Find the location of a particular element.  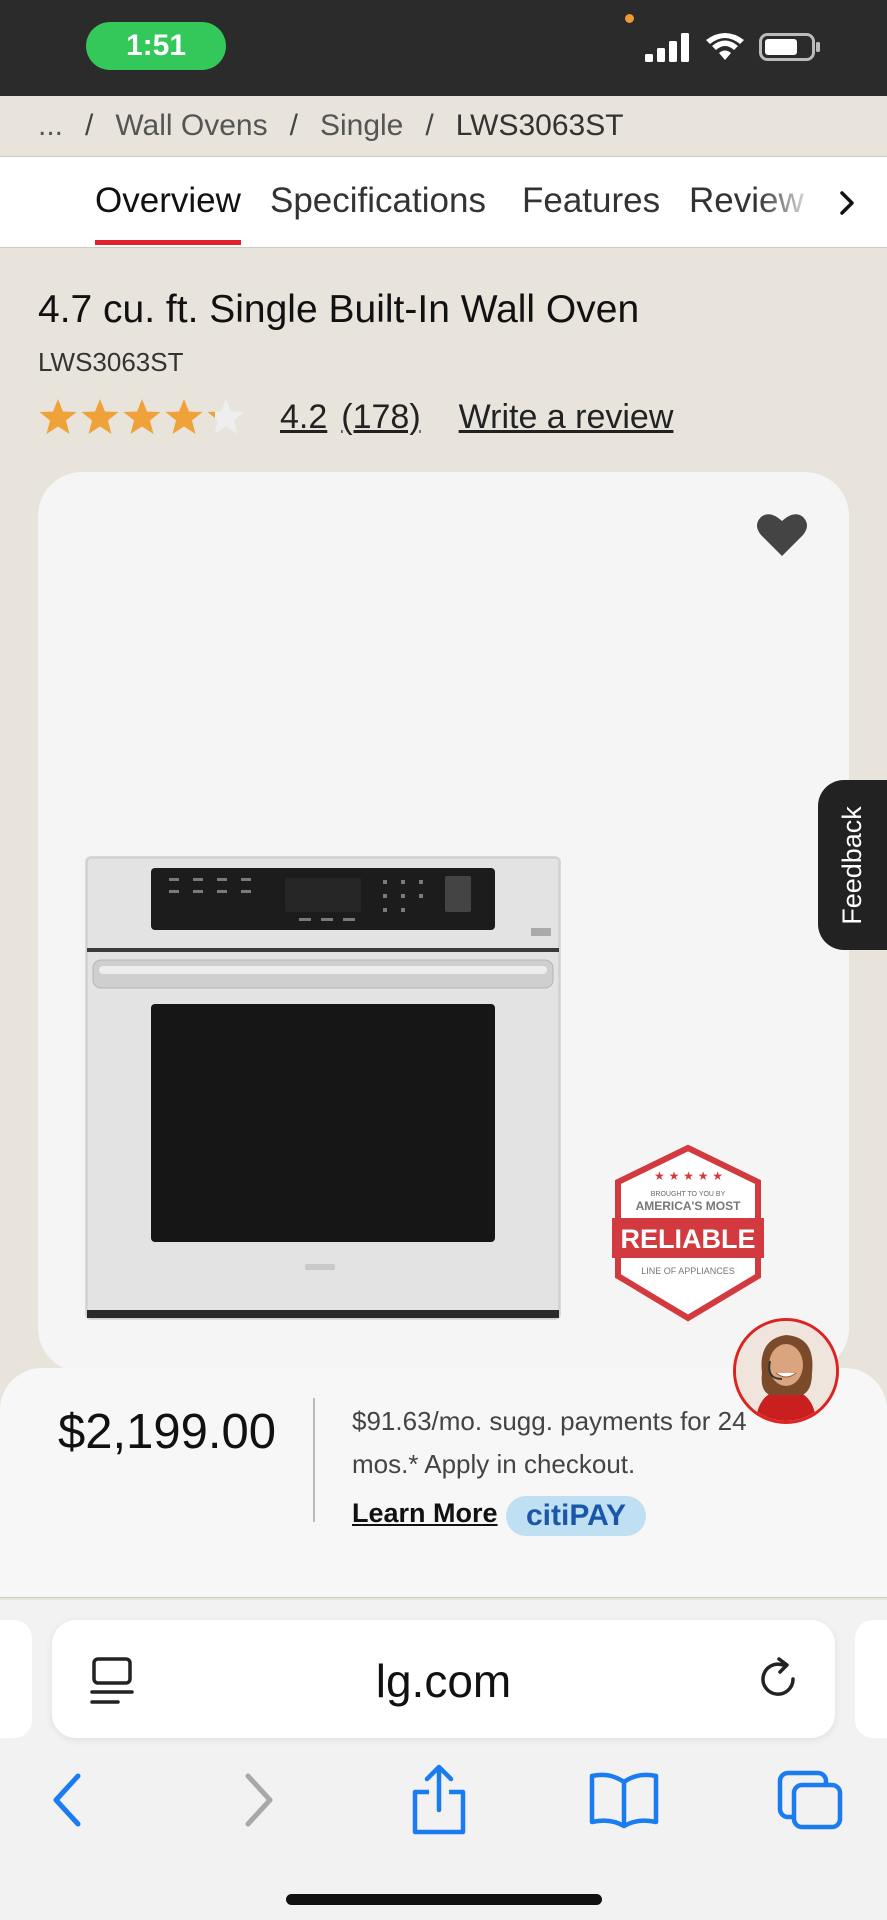

tab-overview: Overview is located at coordinates (168, 201).